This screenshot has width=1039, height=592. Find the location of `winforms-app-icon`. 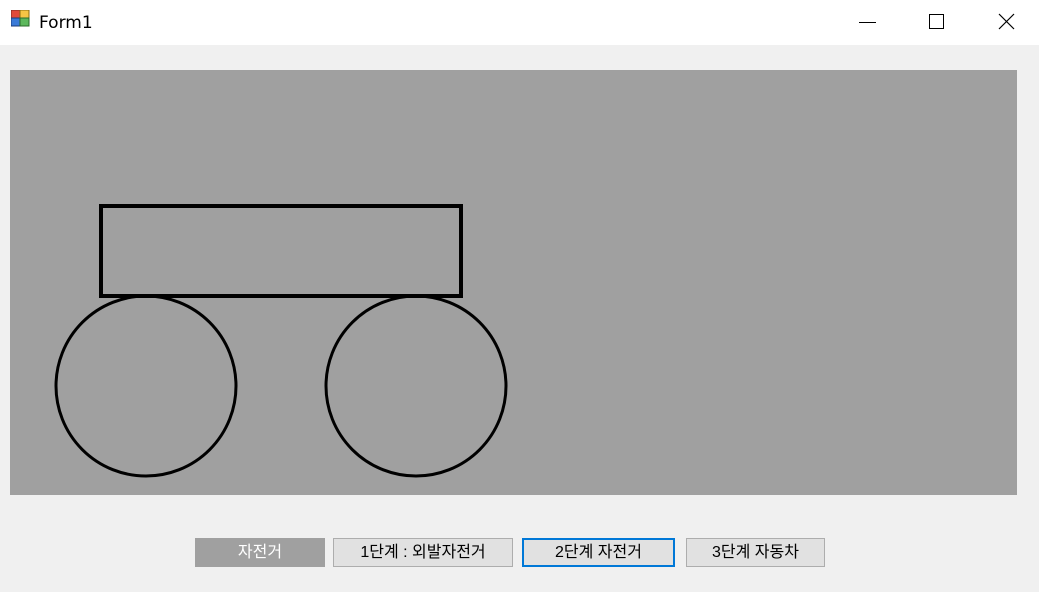

winforms-app-icon is located at coordinates (20, 18).